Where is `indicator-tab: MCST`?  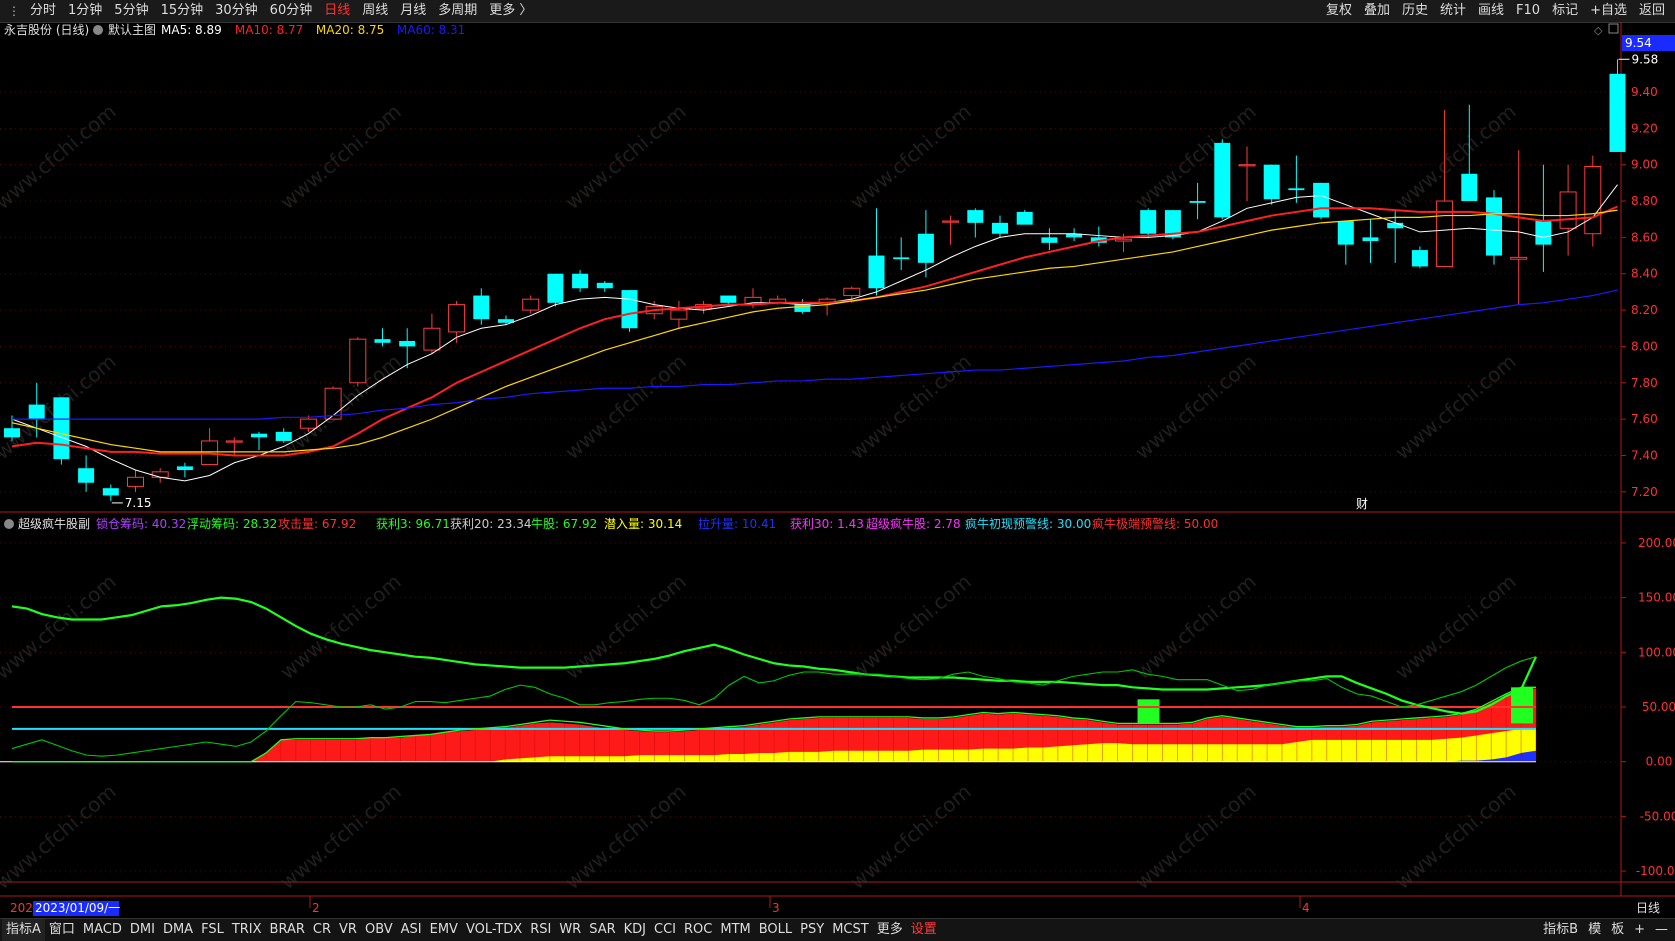 indicator-tab: MCST is located at coordinates (850, 930).